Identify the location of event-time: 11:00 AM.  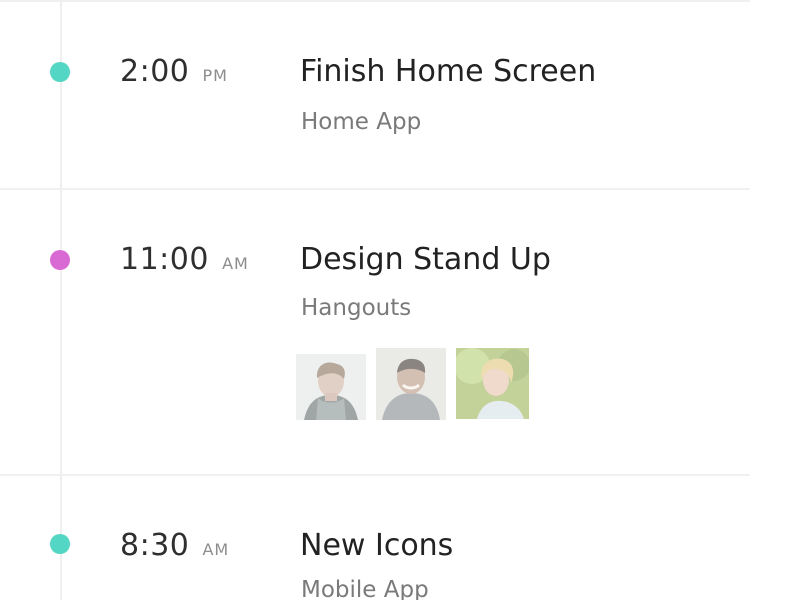
(184, 260).